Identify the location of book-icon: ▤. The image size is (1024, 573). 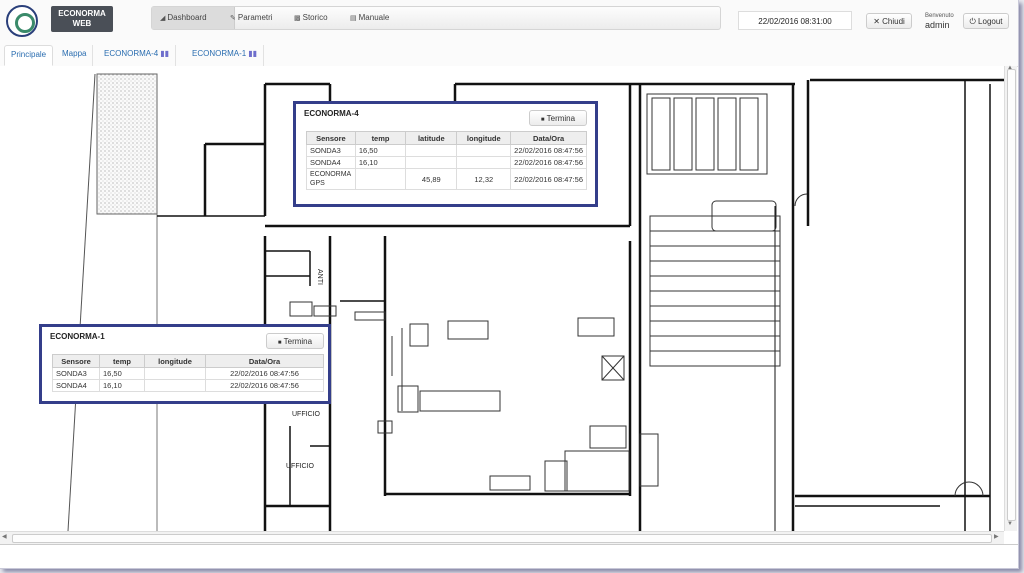
(353, 18).